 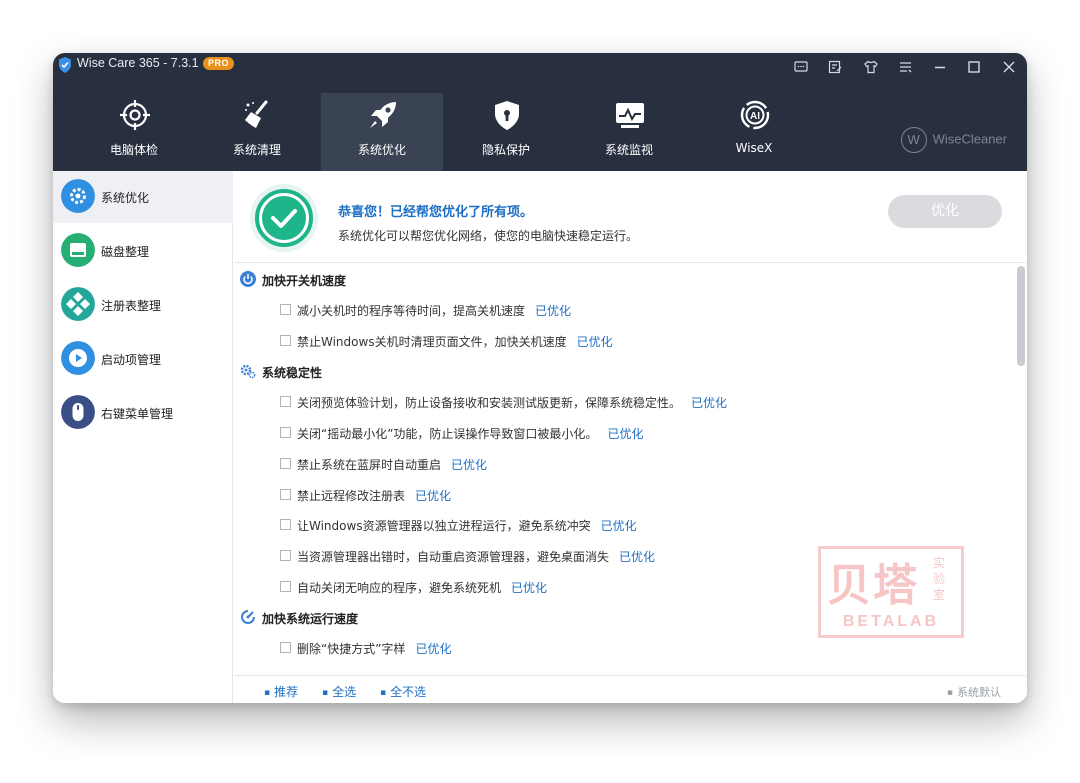 I want to click on registry-icon, so click(x=78, y=304).